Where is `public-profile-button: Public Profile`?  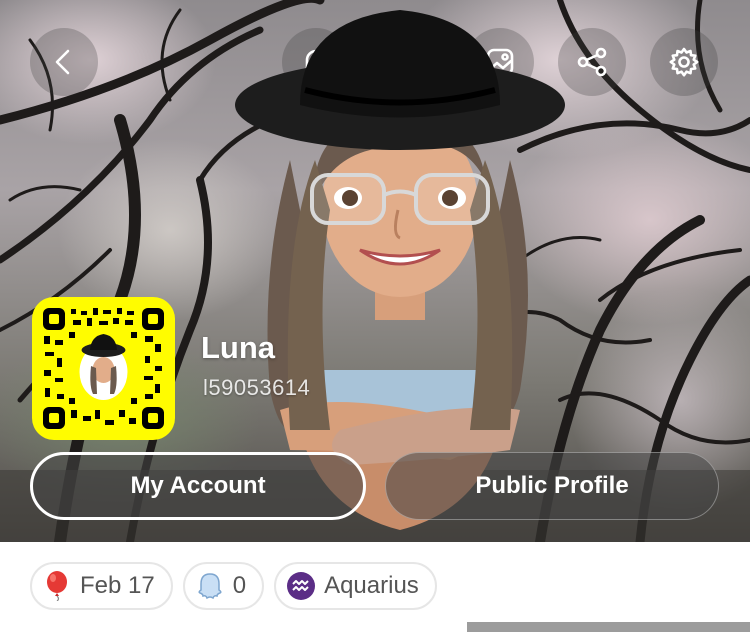 public-profile-button: Public Profile is located at coordinates (552, 486).